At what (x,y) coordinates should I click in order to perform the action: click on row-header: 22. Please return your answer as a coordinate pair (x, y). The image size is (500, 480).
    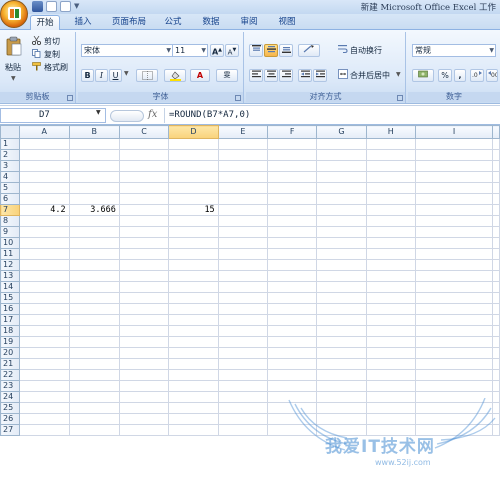
    Looking at the image, I should click on (10, 375).